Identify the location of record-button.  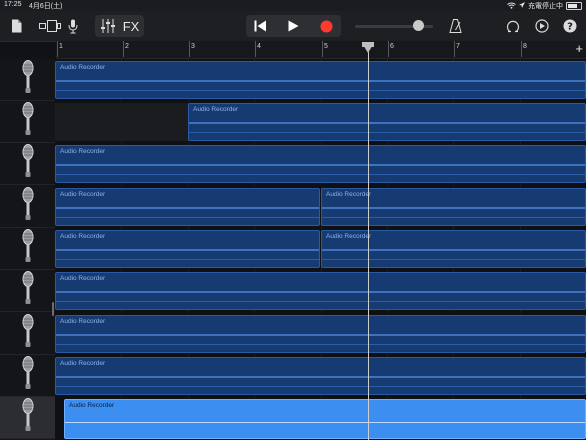
(326, 26).